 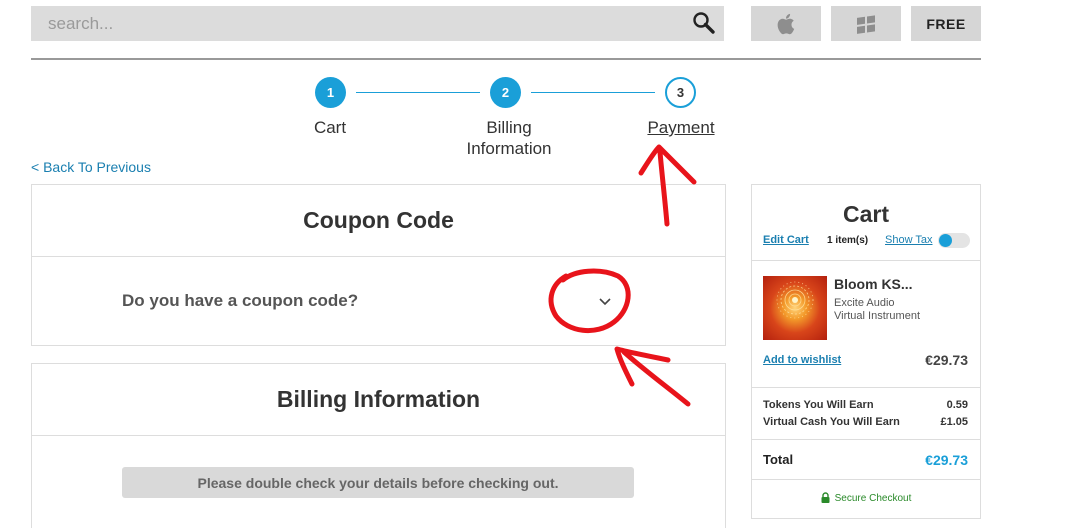 I want to click on search-bar, so click(x=377, y=23).